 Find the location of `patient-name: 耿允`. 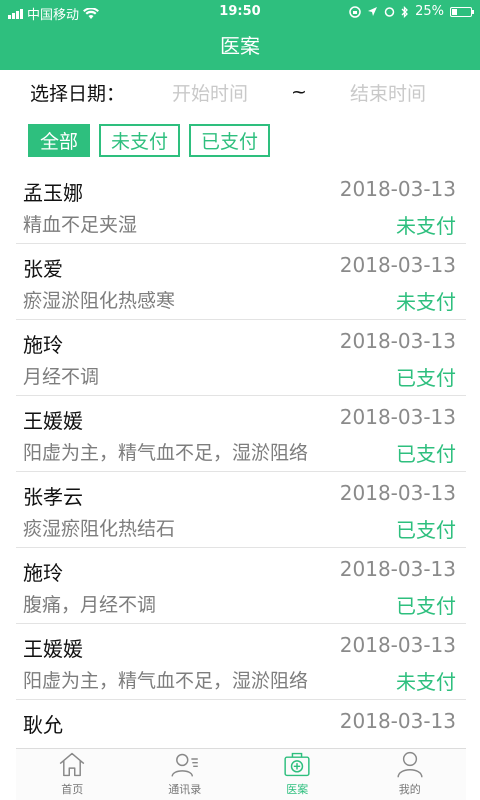

patient-name: 耿允 is located at coordinates (43, 725).